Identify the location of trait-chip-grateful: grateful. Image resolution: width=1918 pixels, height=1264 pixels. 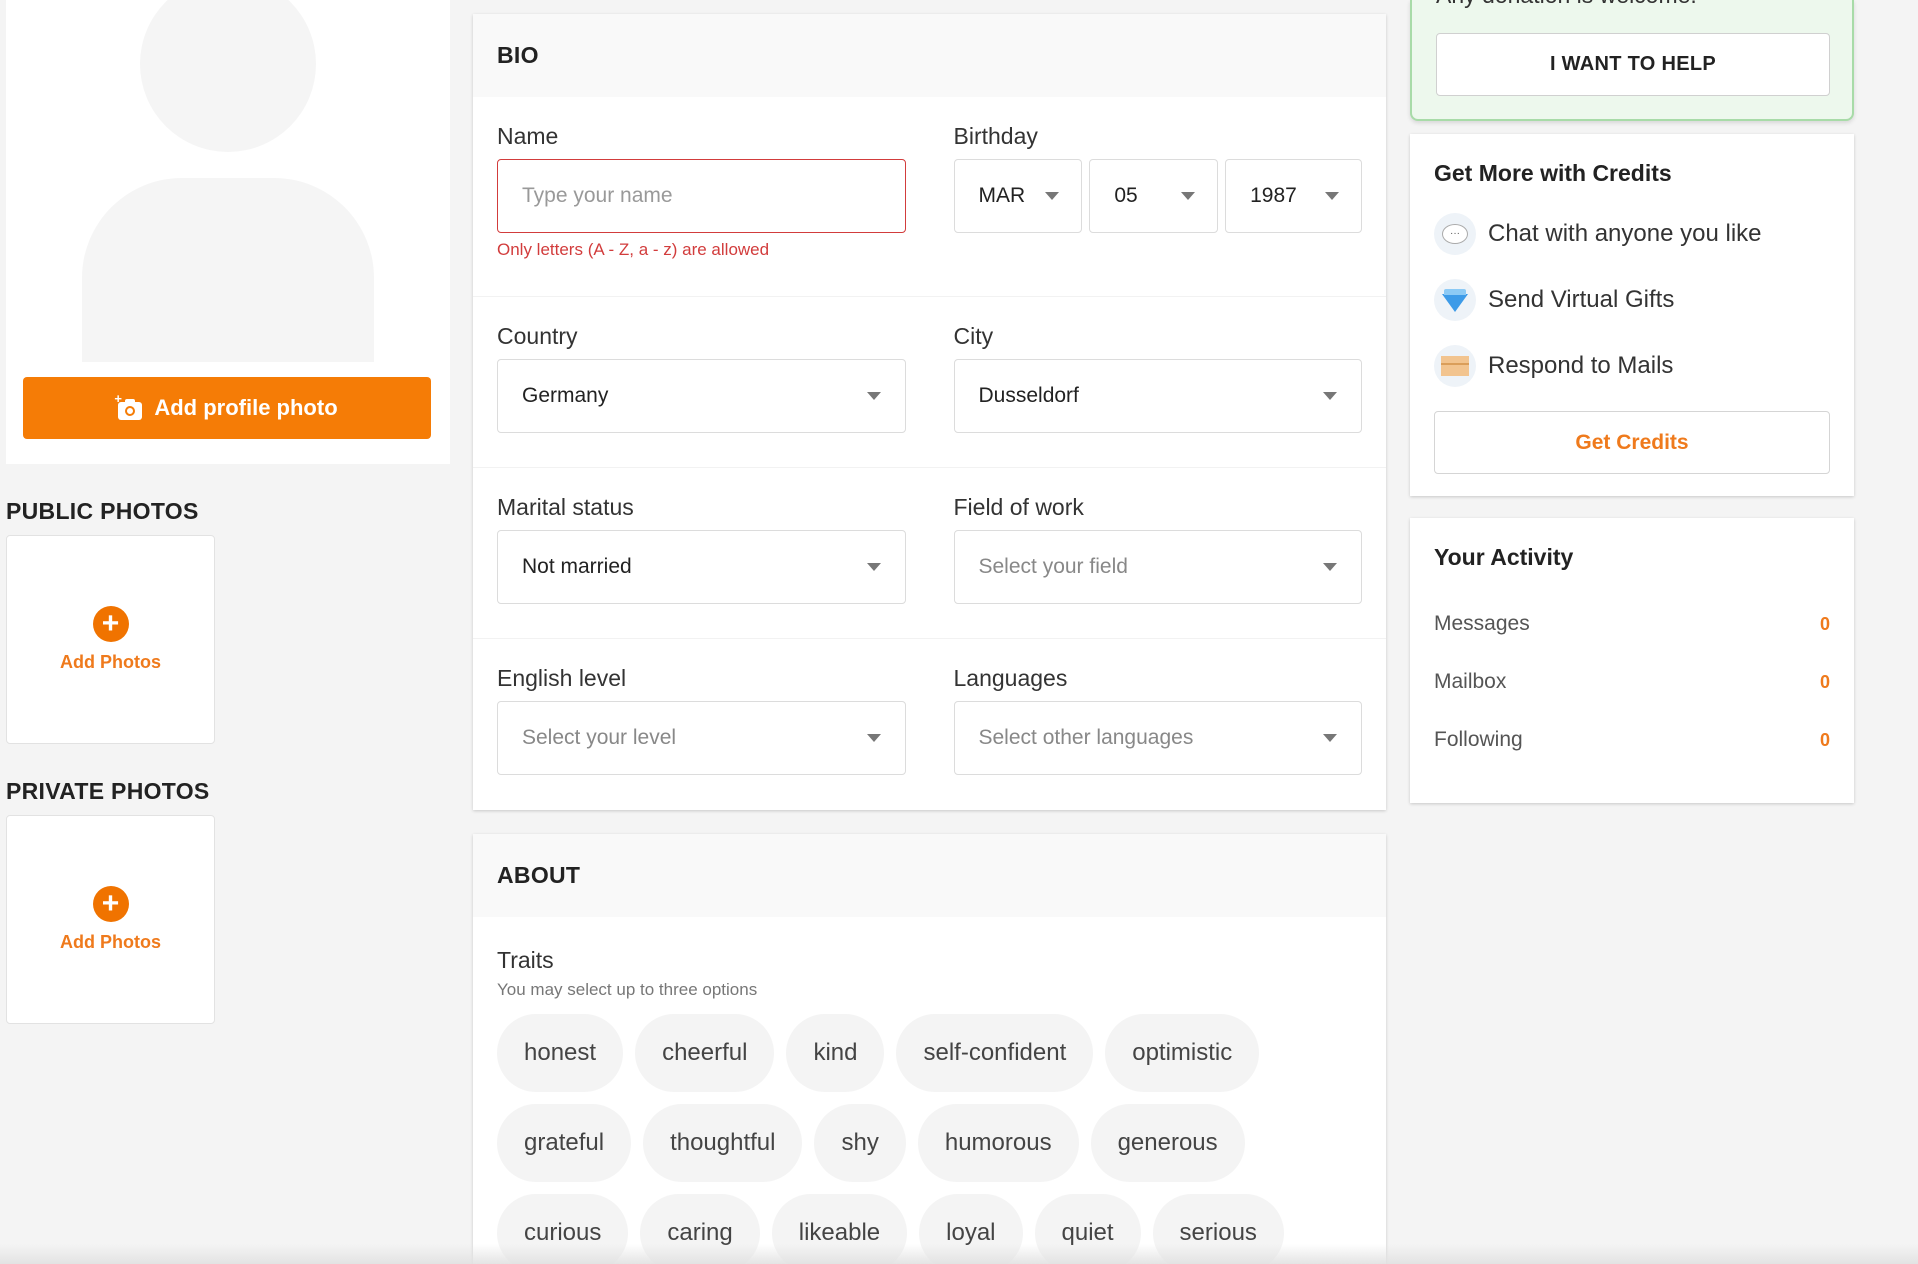
(564, 1143).